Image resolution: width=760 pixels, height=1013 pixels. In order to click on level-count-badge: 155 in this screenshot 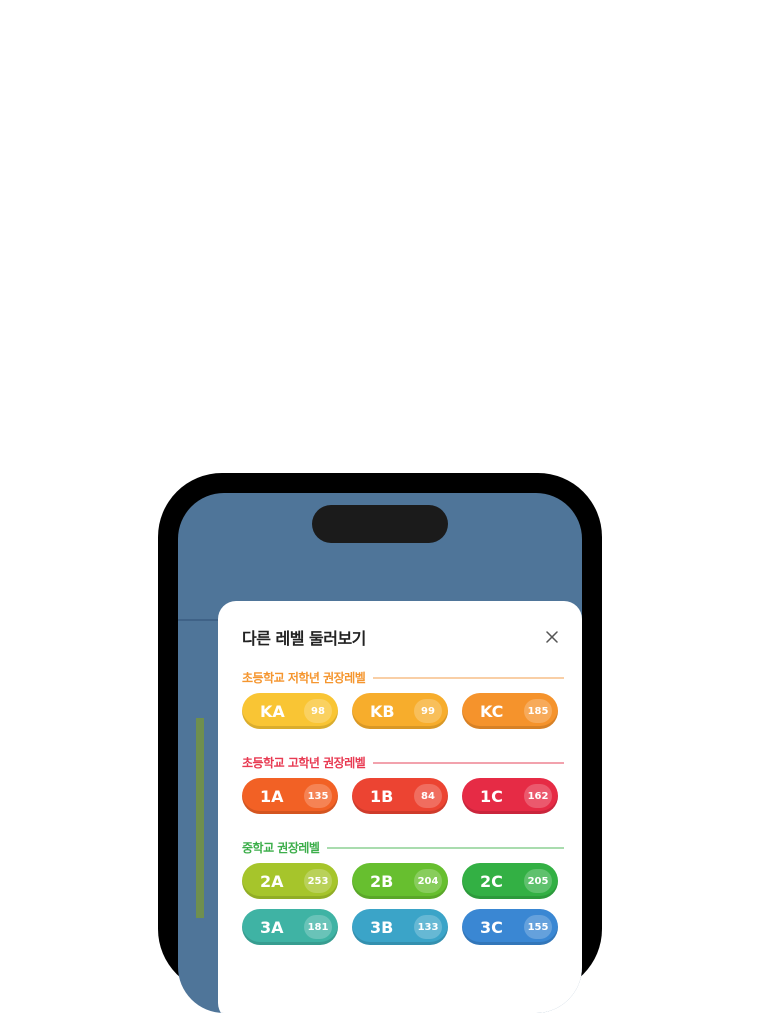, I will do `click(538, 927)`.